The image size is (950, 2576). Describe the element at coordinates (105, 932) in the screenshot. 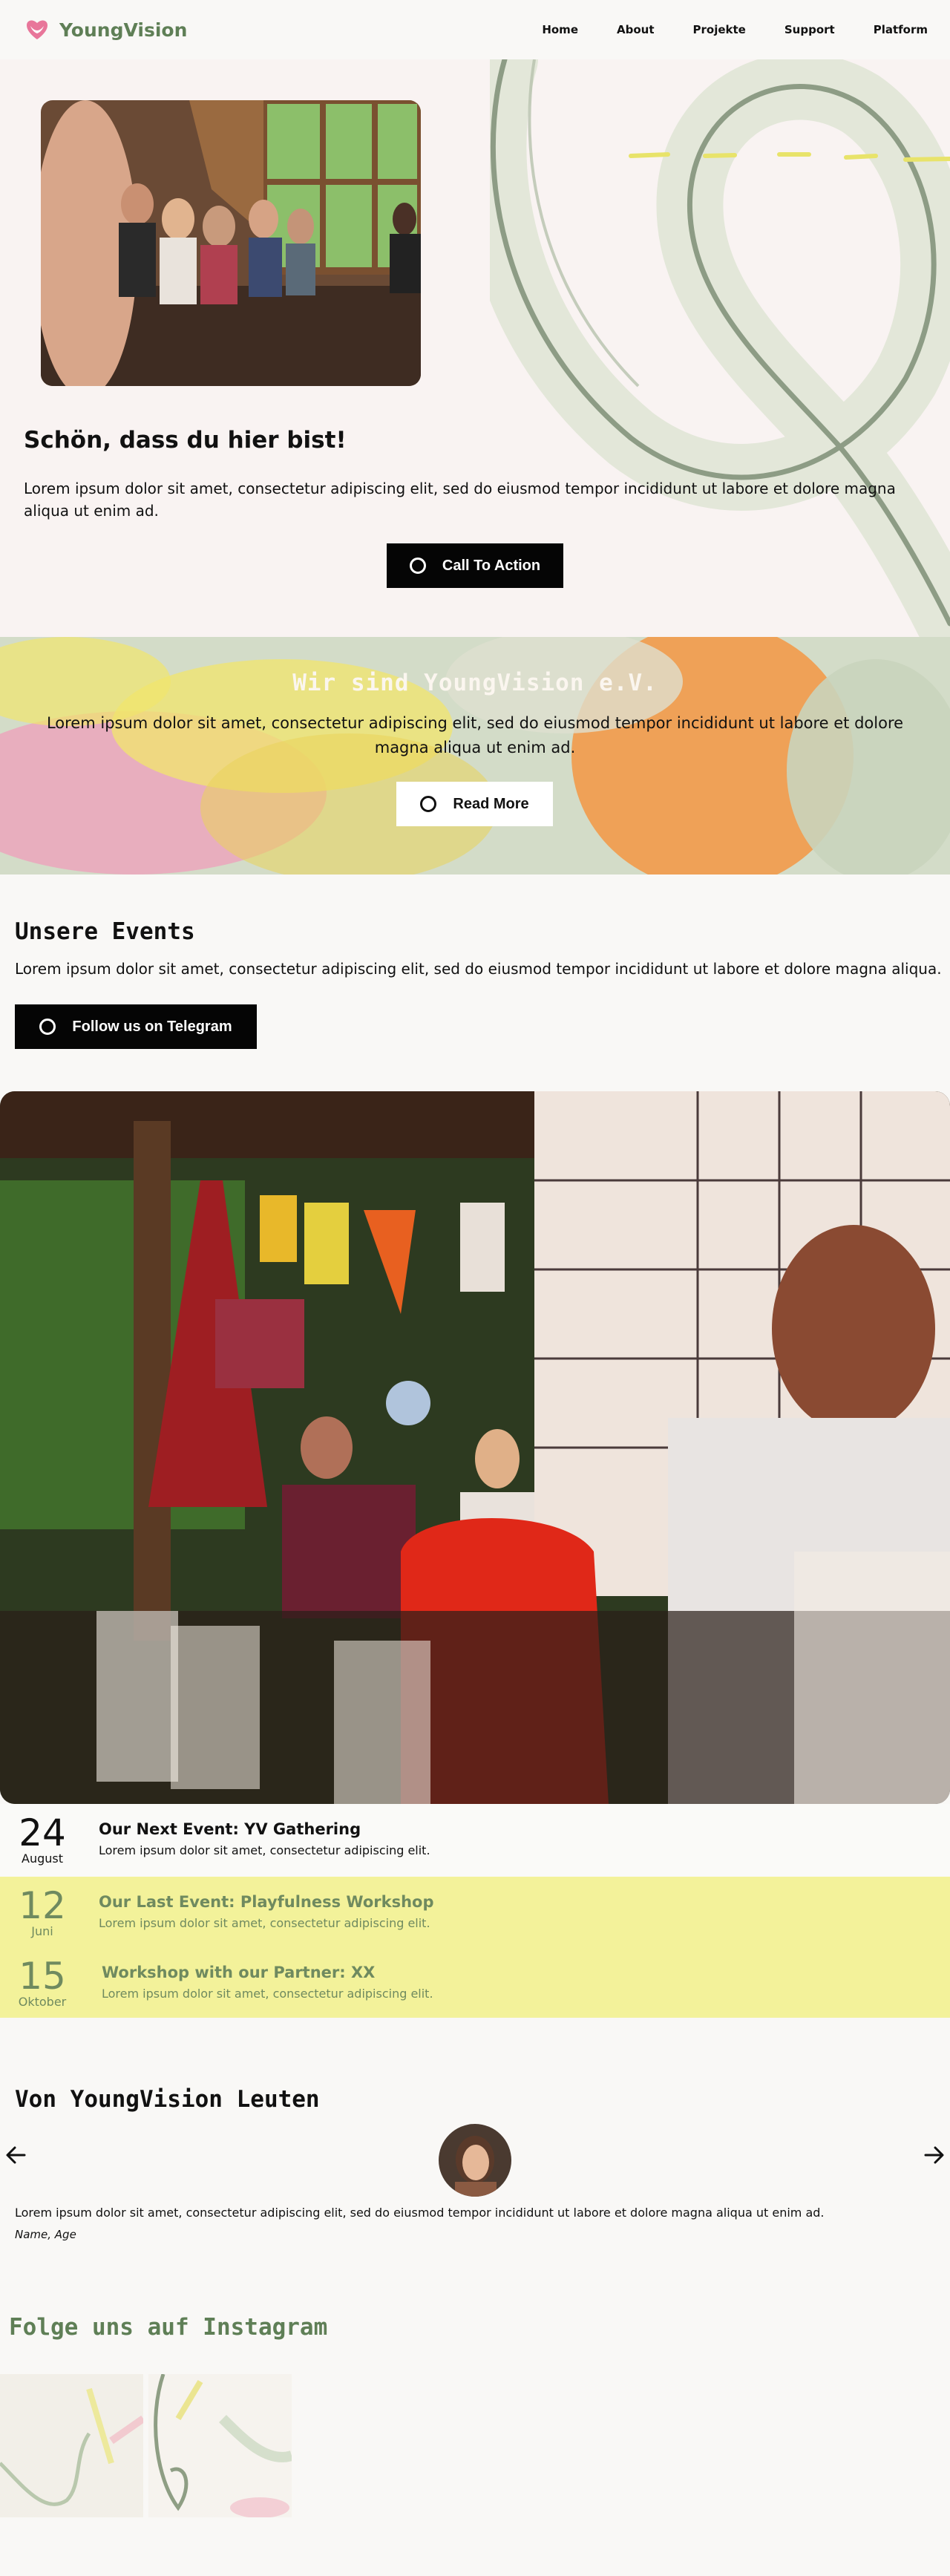

I see `events-title: Unsere Events` at that location.